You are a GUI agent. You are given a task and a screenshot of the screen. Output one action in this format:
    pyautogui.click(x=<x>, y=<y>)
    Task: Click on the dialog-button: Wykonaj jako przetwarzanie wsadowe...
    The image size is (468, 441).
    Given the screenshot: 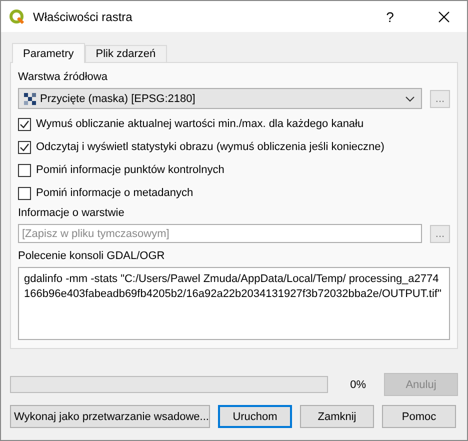 What is the action you would take?
    pyautogui.click(x=110, y=416)
    